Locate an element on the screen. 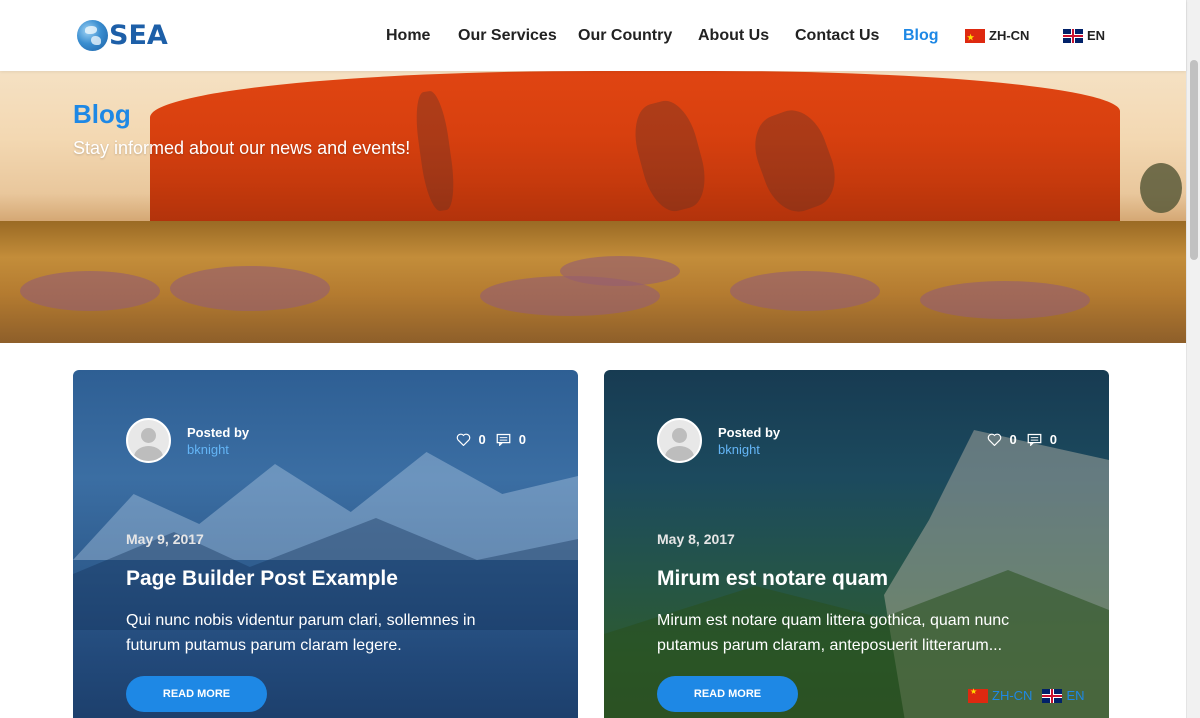 The image size is (1200, 718). globe-icon is located at coordinates (92, 35).